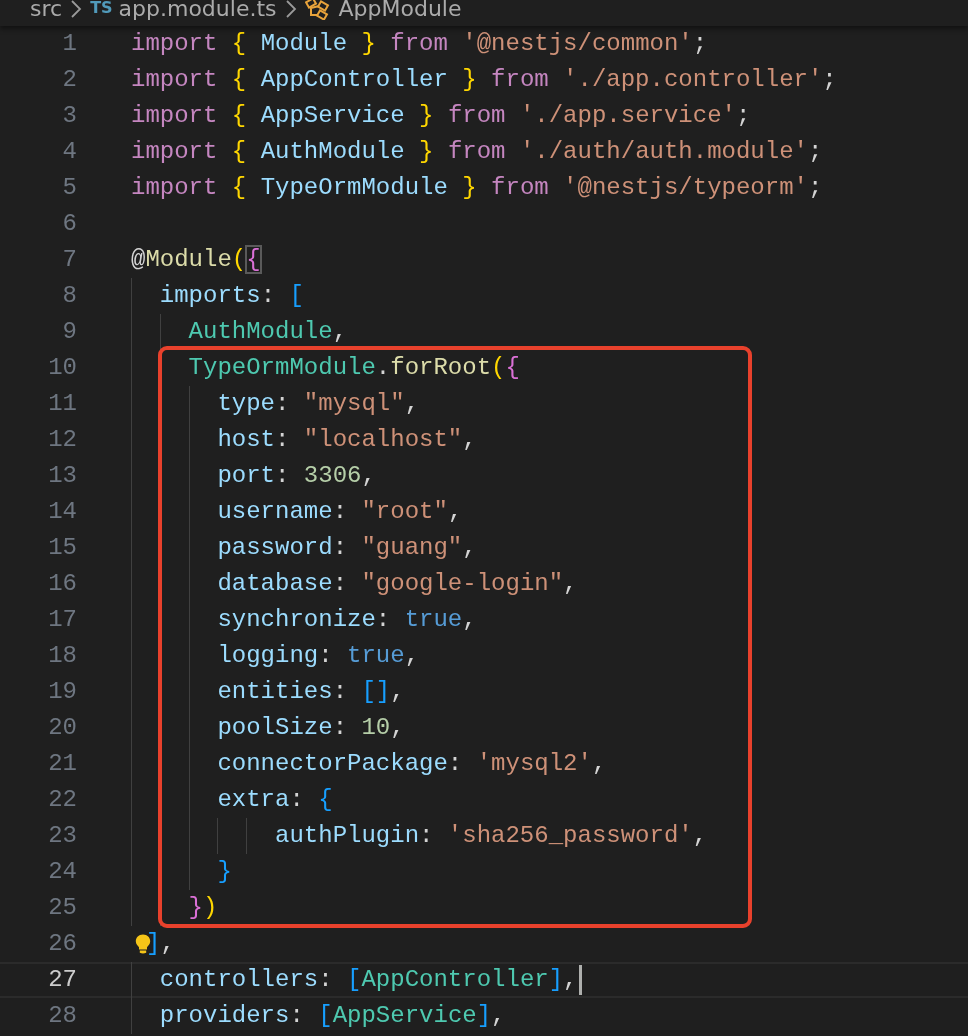 Image resolution: width=968 pixels, height=1036 pixels. What do you see at coordinates (160, 944) in the screenshot?
I see `code-line: ],` at bounding box center [160, 944].